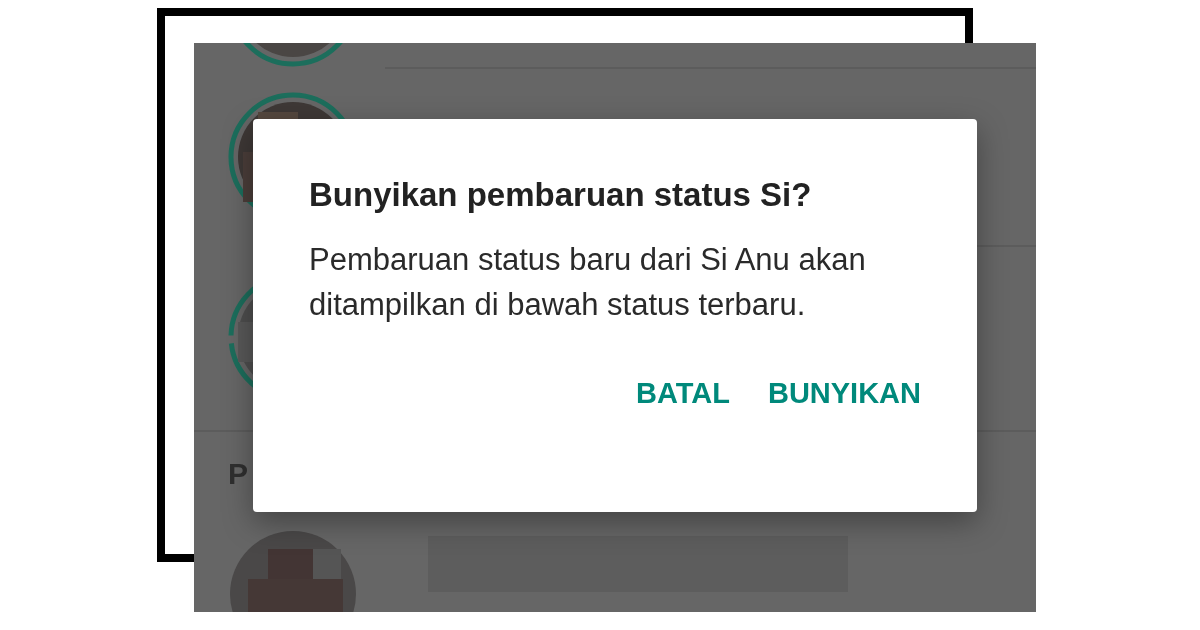 The width and height of the screenshot is (1200, 630). I want to click on dialog-button: BUNYIKAN, so click(844, 393).